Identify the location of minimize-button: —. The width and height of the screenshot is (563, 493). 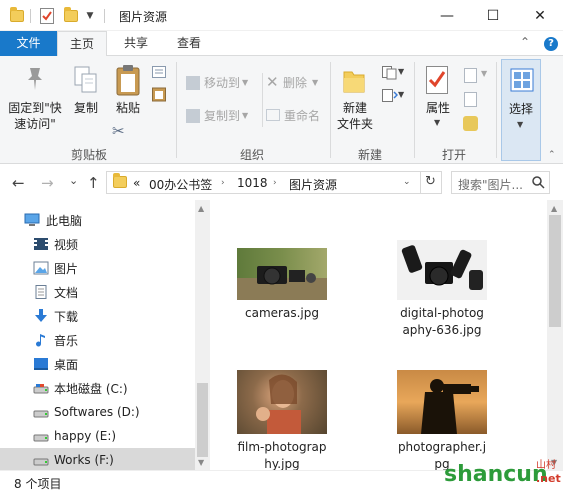
(447, 15).